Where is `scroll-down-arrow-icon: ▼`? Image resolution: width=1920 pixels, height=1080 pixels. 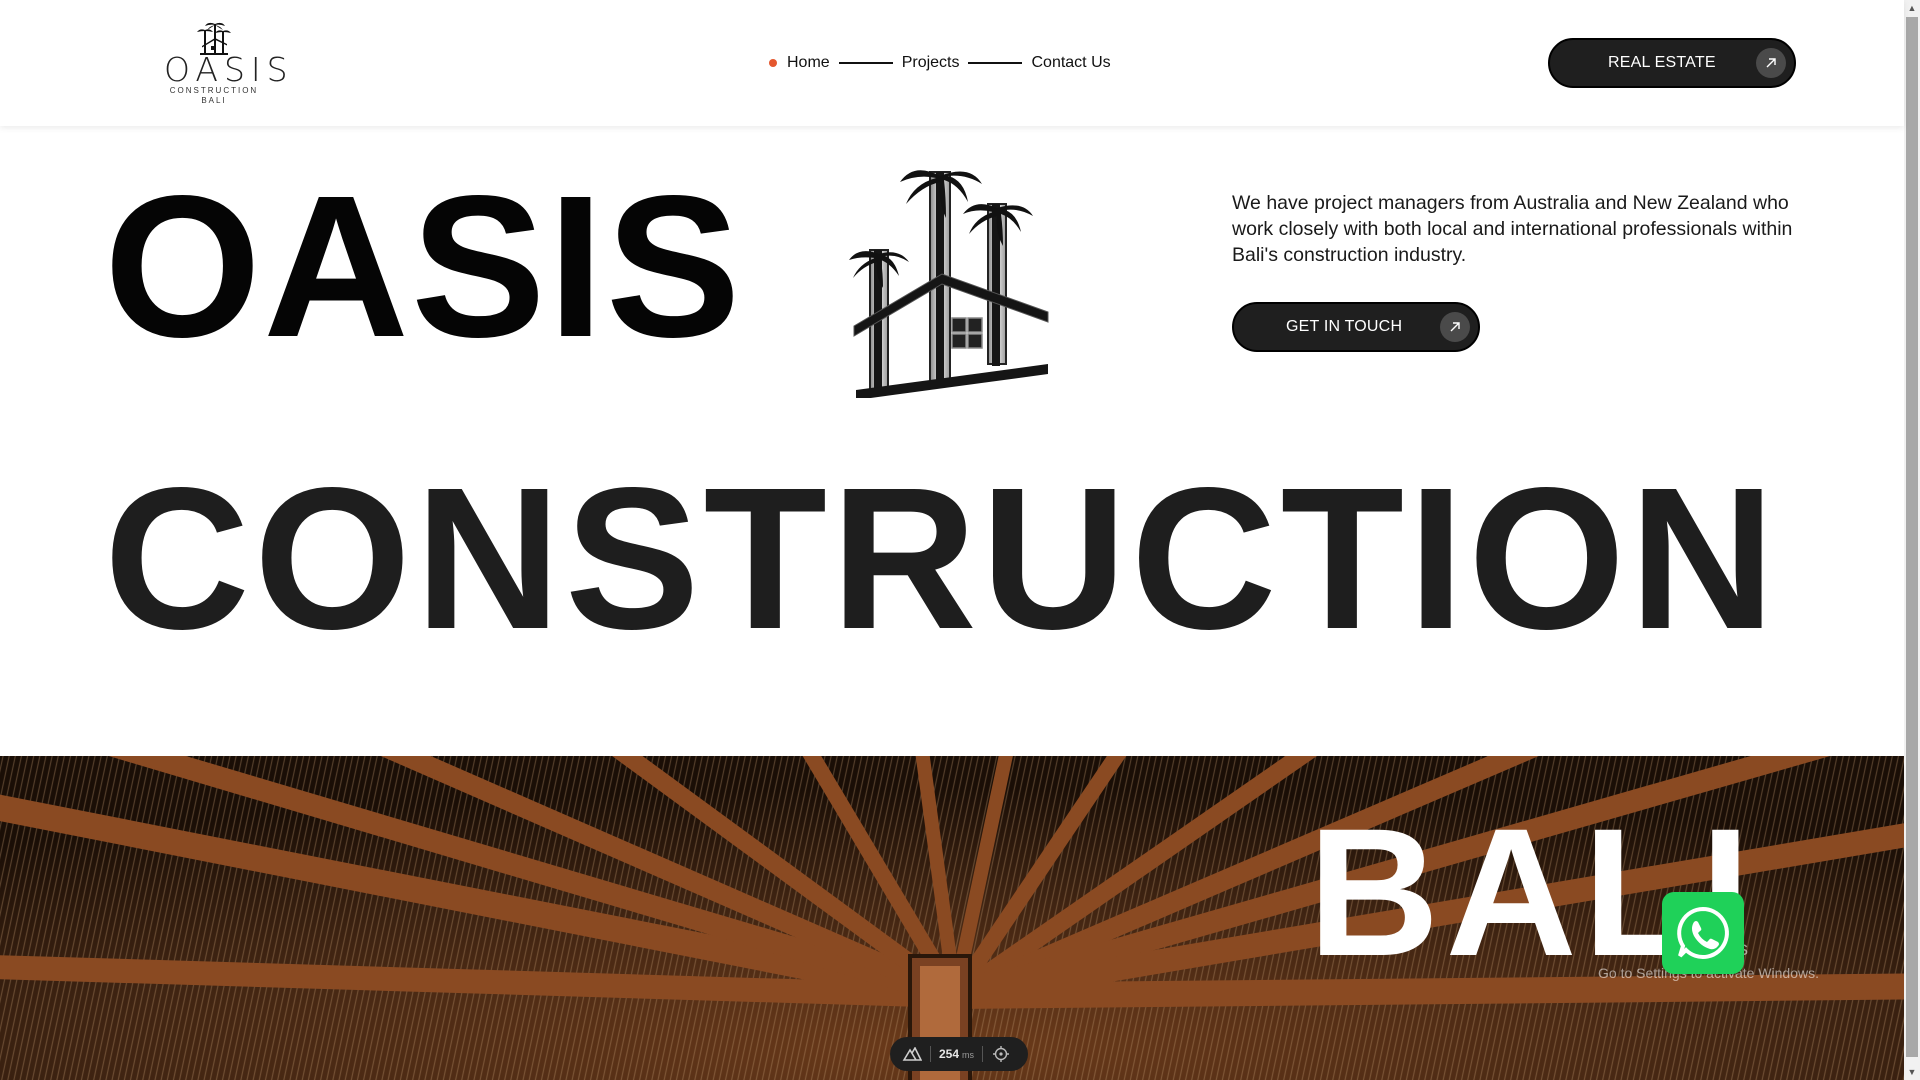
scroll-down-arrow-icon: ▼ is located at coordinates (1912, 1072).